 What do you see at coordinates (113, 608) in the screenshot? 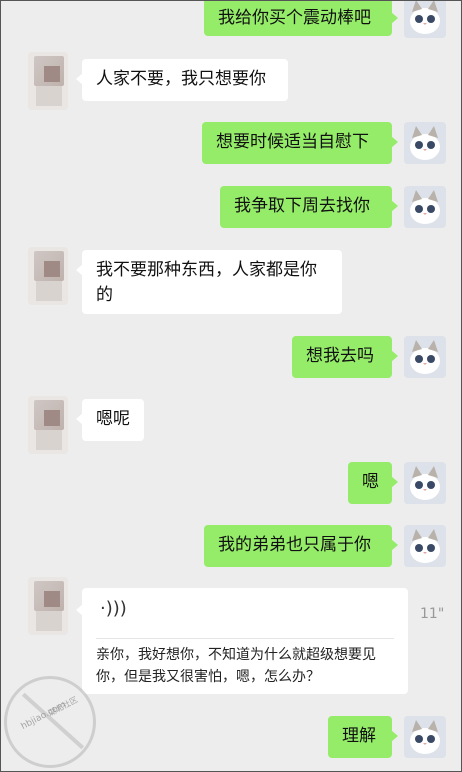
I see `voice-icon: ·)))` at bounding box center [113, 608].